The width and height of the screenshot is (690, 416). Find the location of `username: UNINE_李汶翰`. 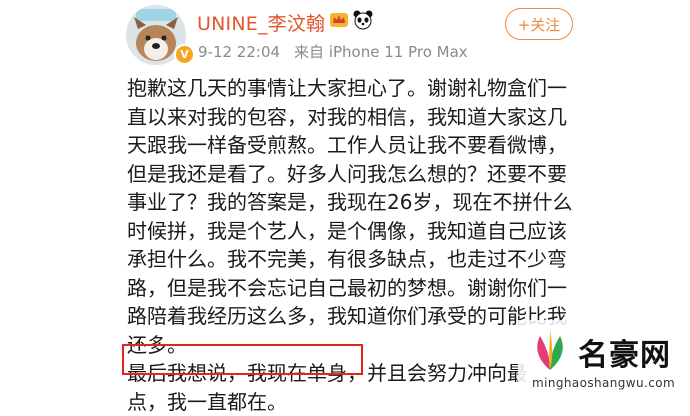

username: UNINE_李汶翰 is located at coordinates (261, 22).